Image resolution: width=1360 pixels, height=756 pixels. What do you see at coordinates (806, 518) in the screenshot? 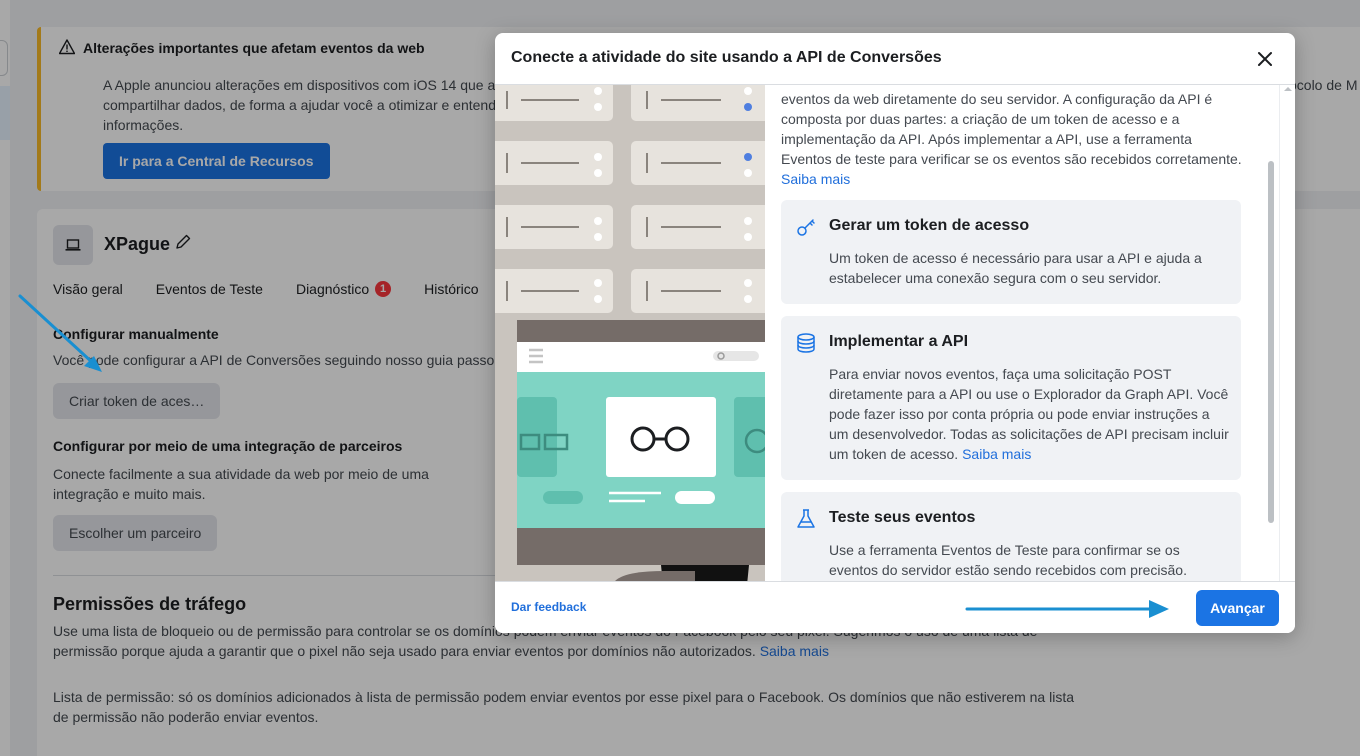
I see `flask-icon` at bounding box center [806, 518].